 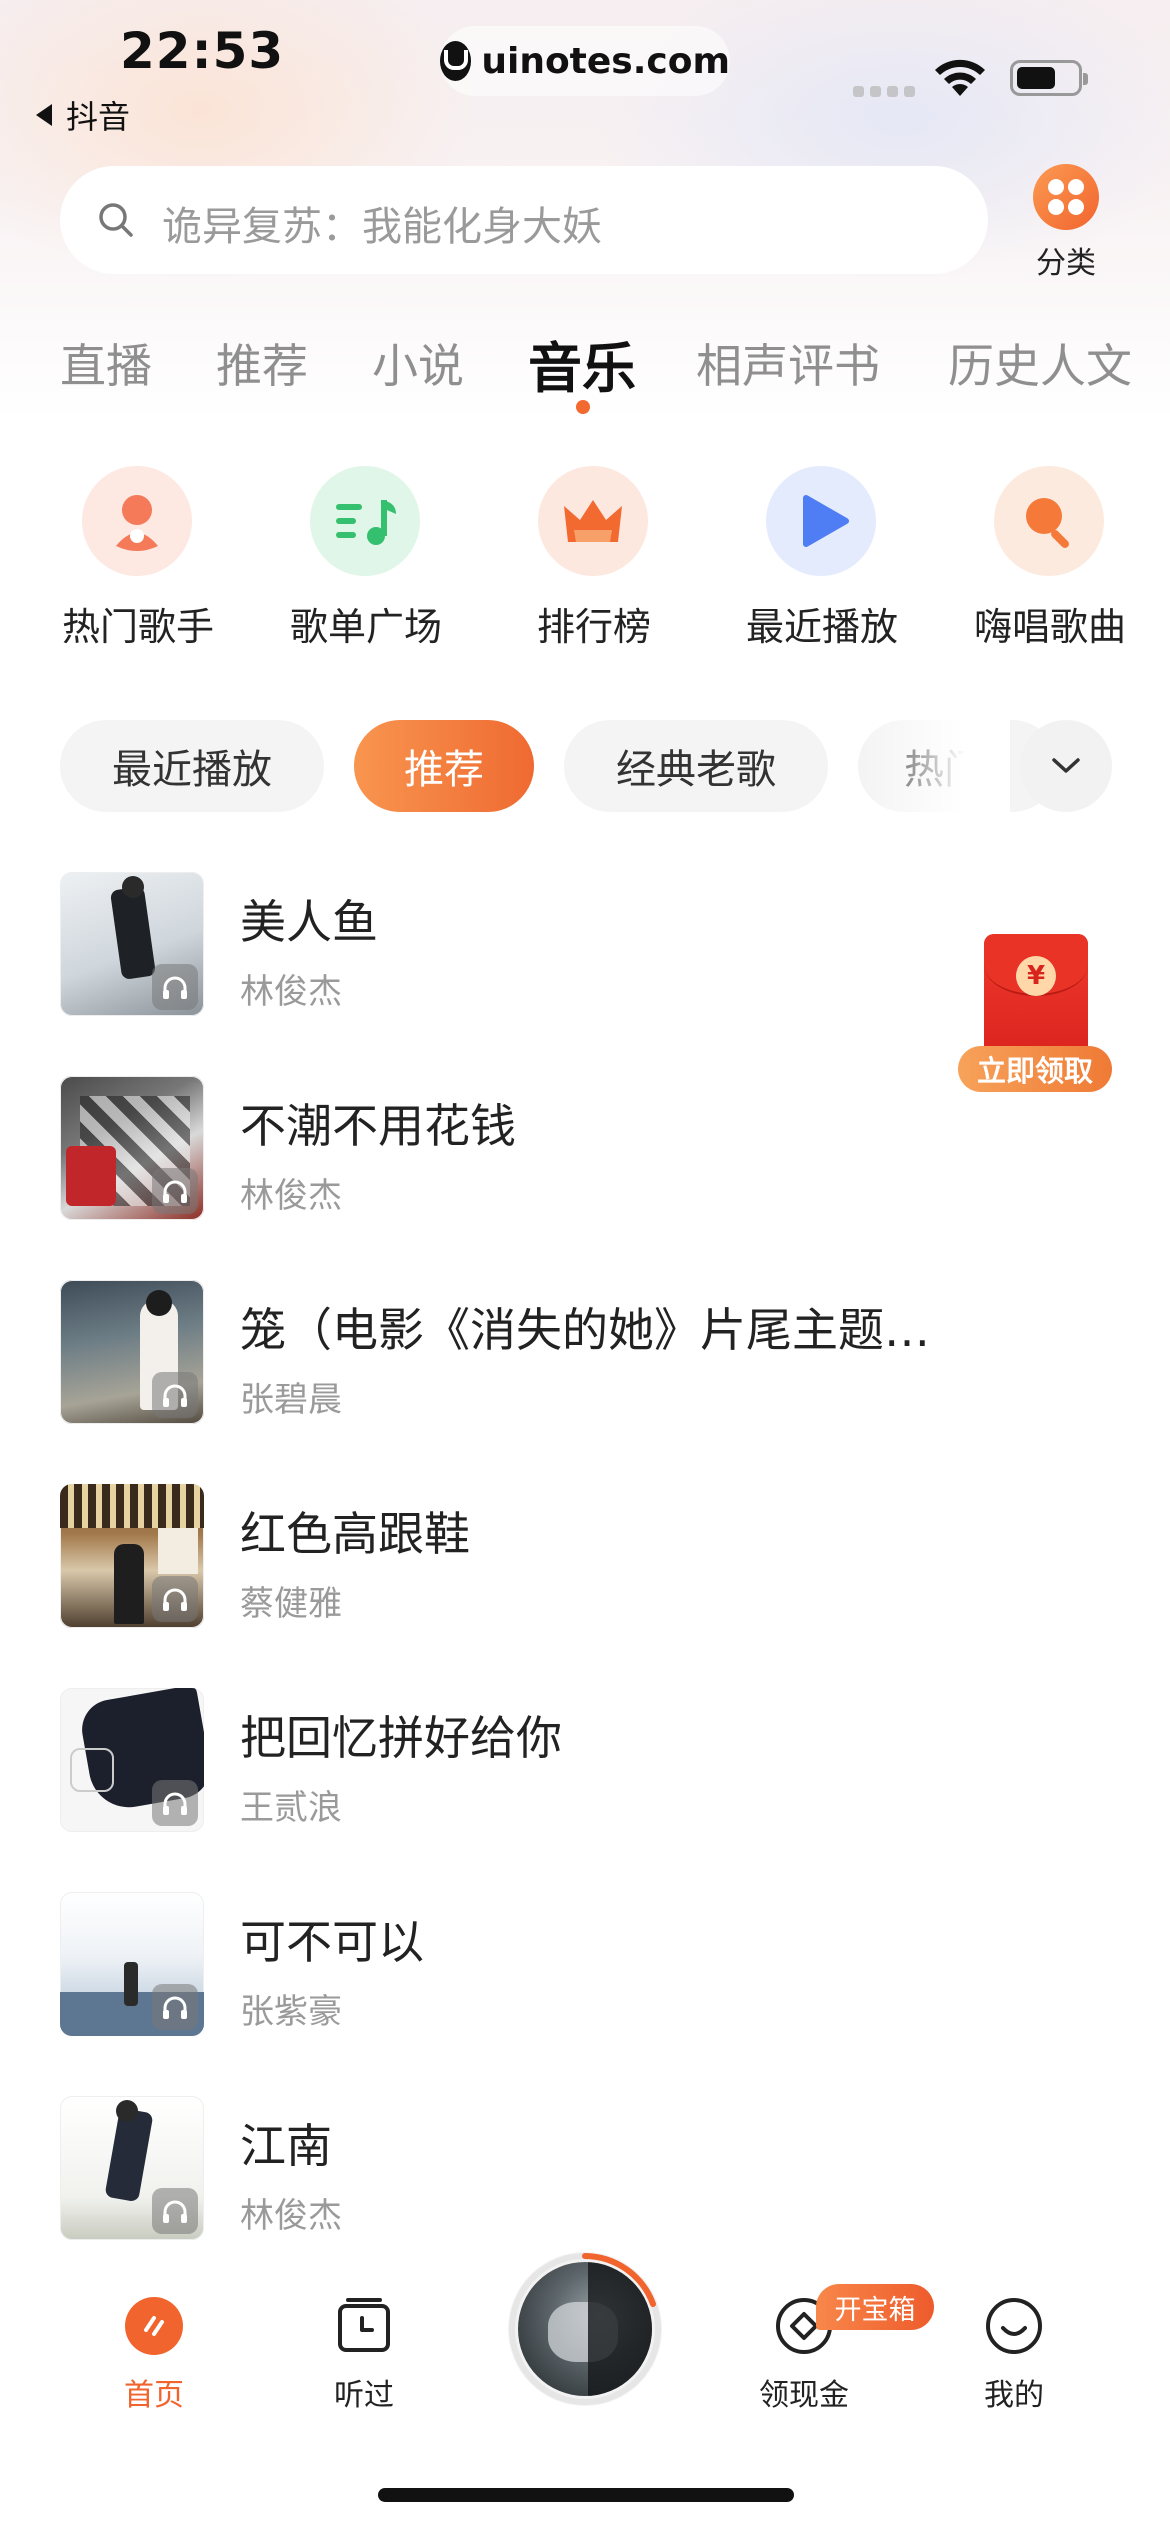 I want to click on tab-live: 直播, so click(x=106, y=363).